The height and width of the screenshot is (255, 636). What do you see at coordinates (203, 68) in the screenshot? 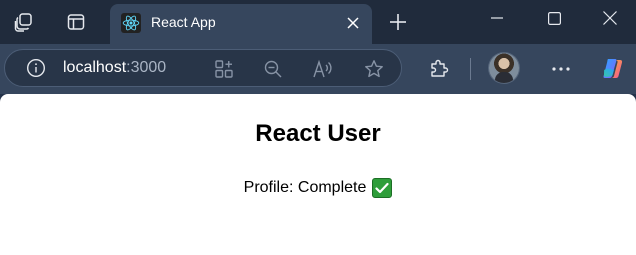
I see `address-bar: localhost:3000` at bounding box center [203, 68].